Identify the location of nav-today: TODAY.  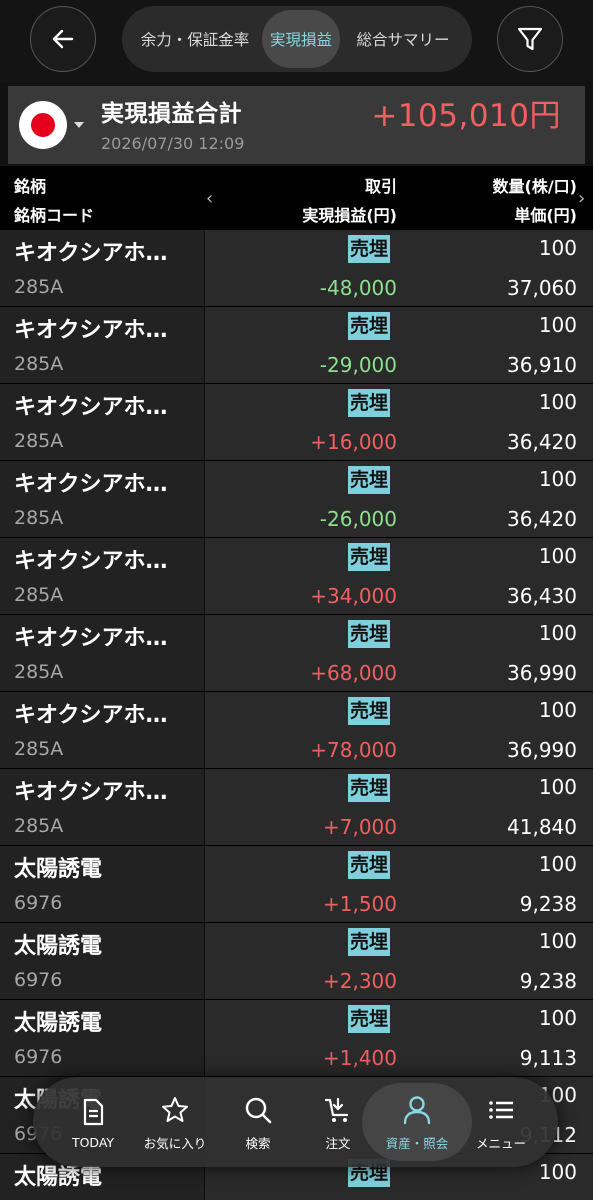
(93, 1122).